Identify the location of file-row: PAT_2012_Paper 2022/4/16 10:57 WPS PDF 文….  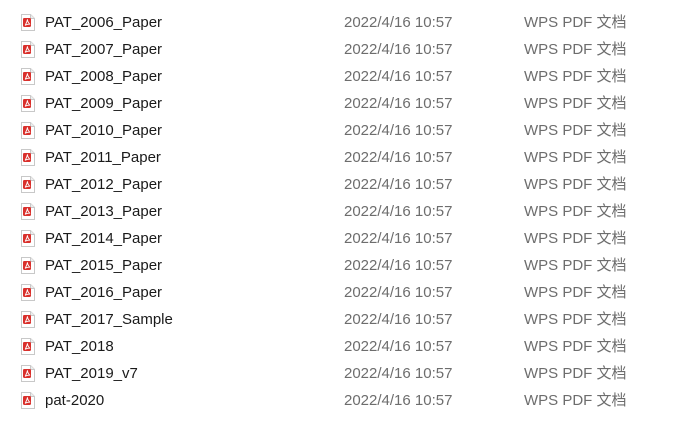
(337, 184).